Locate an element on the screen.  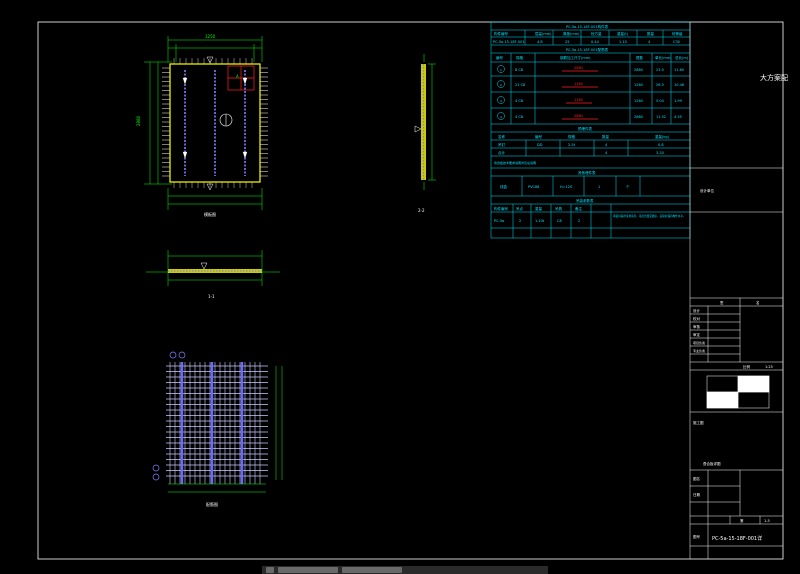
phase-label: 施工图 is located at coordinates (698, 422).